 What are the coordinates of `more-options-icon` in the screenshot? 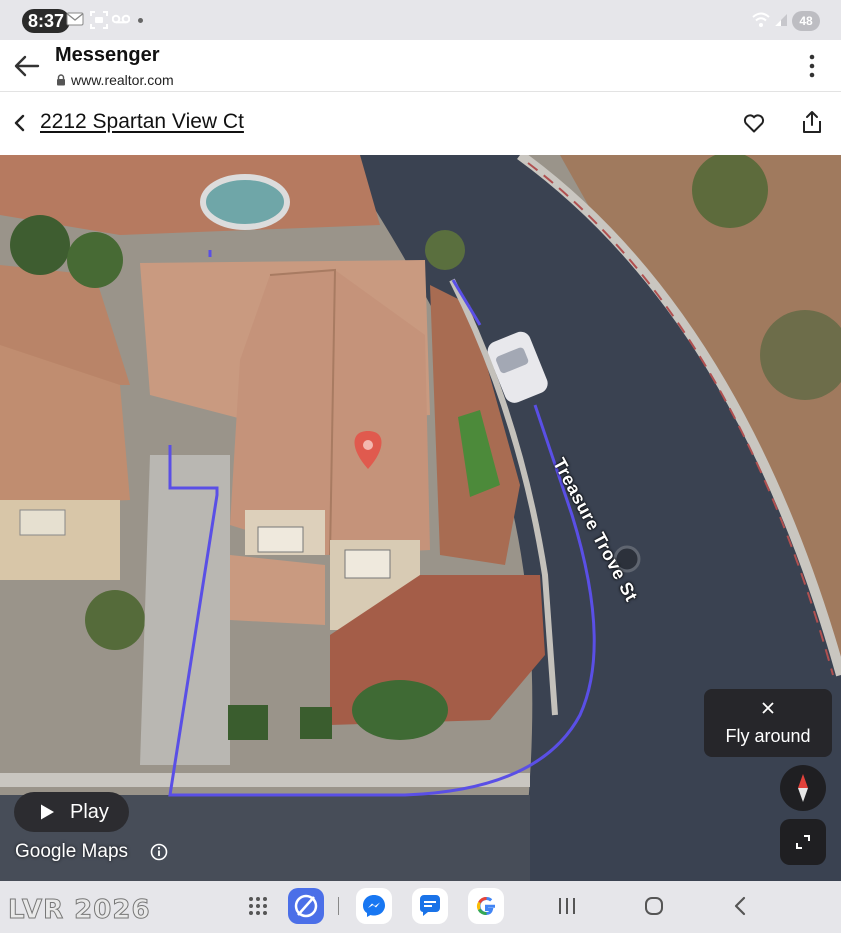 It's located at (812, 66).